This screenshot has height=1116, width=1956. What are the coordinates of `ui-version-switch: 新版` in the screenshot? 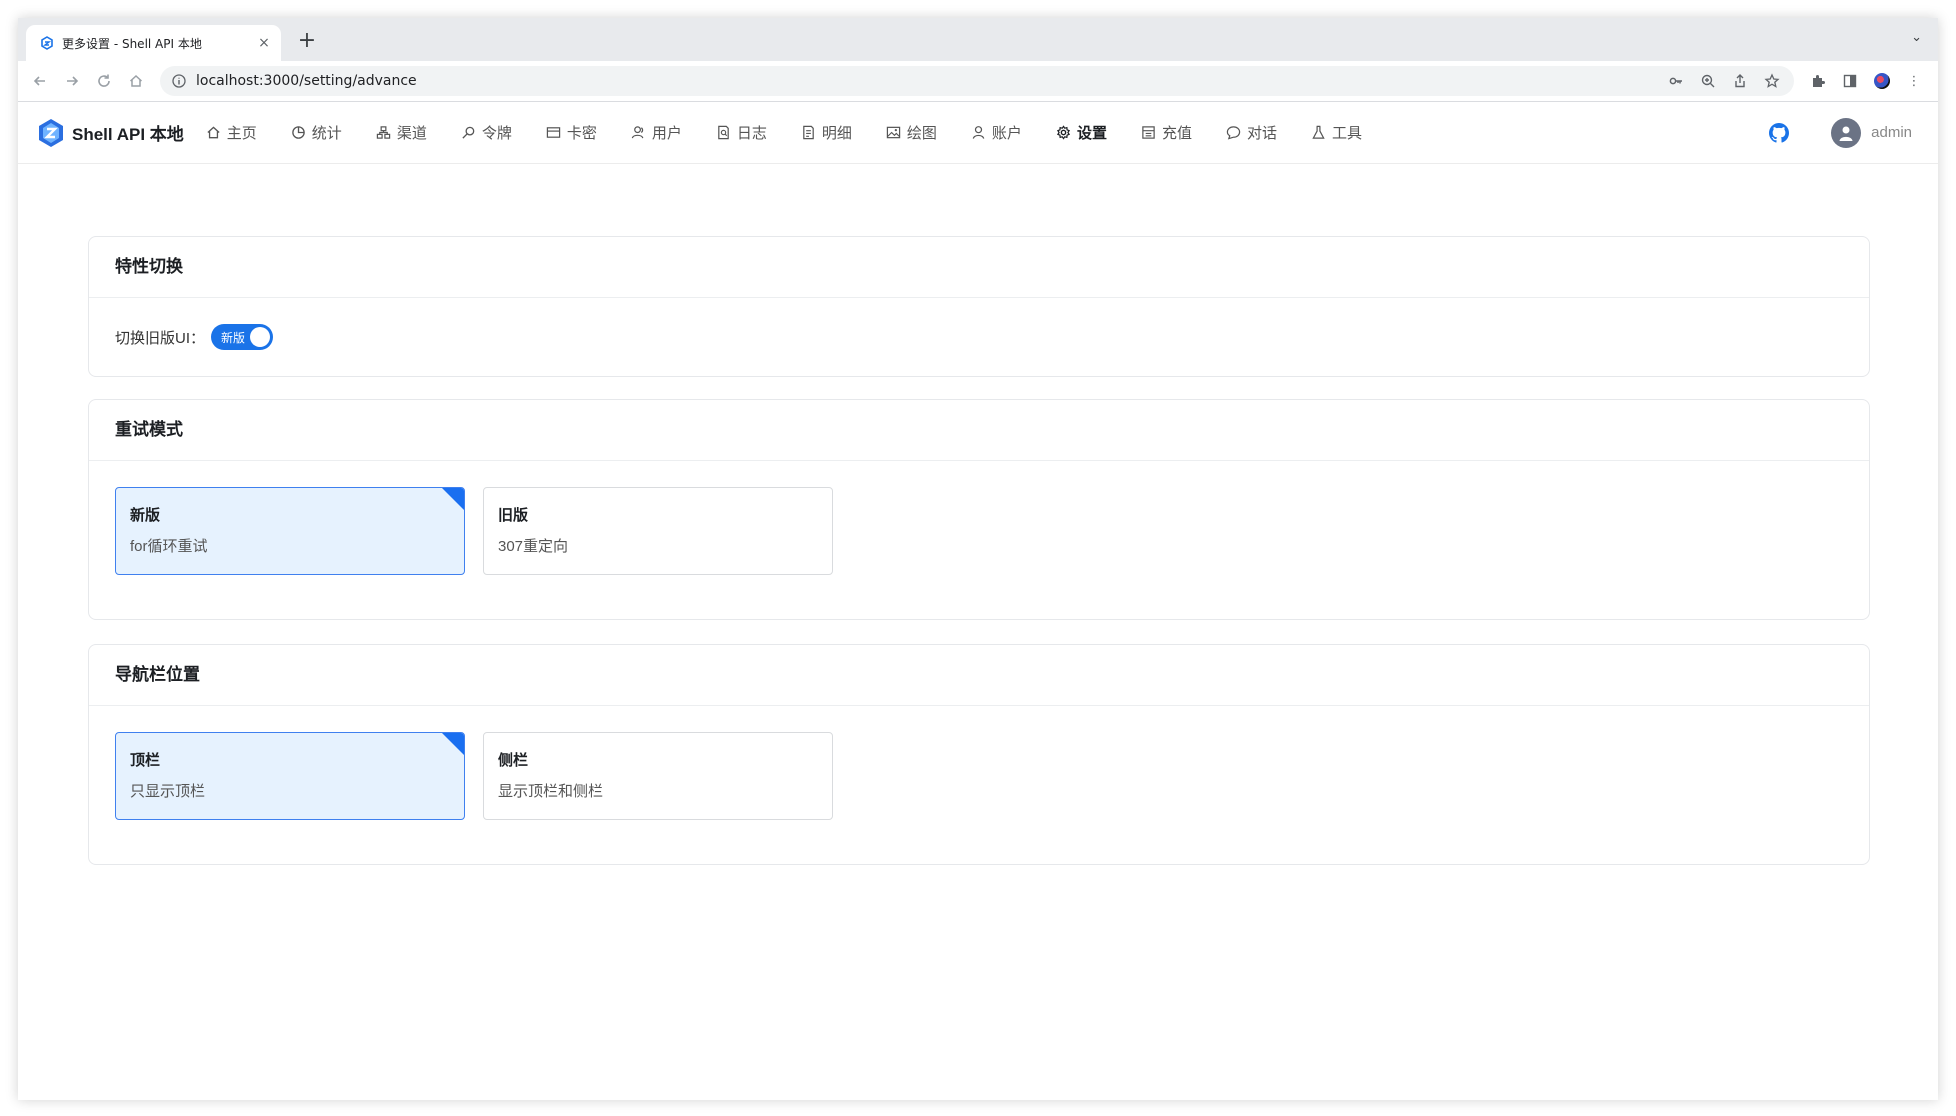 It's located at (242, 337).